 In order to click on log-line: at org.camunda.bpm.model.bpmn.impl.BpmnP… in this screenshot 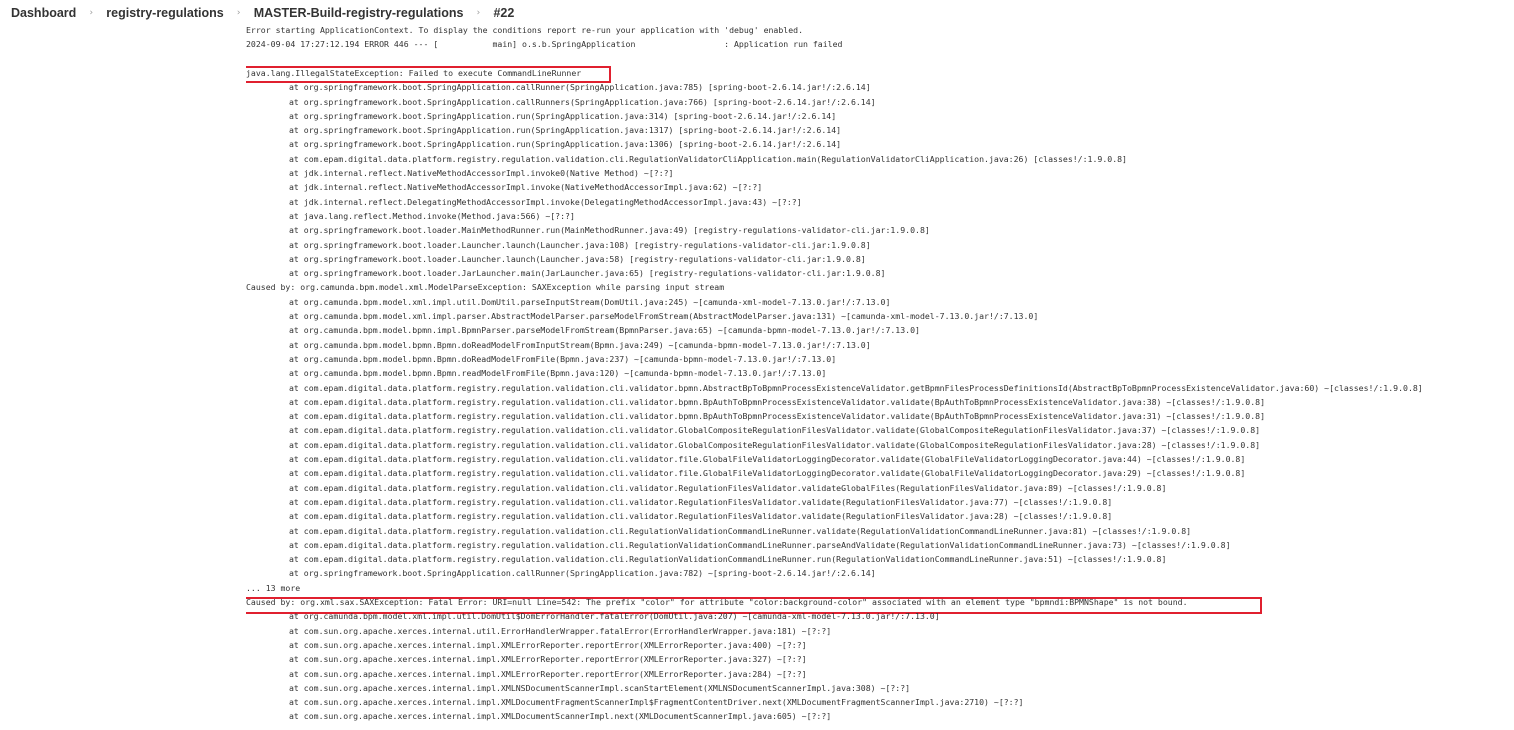, I will do `click(604, 330)`.